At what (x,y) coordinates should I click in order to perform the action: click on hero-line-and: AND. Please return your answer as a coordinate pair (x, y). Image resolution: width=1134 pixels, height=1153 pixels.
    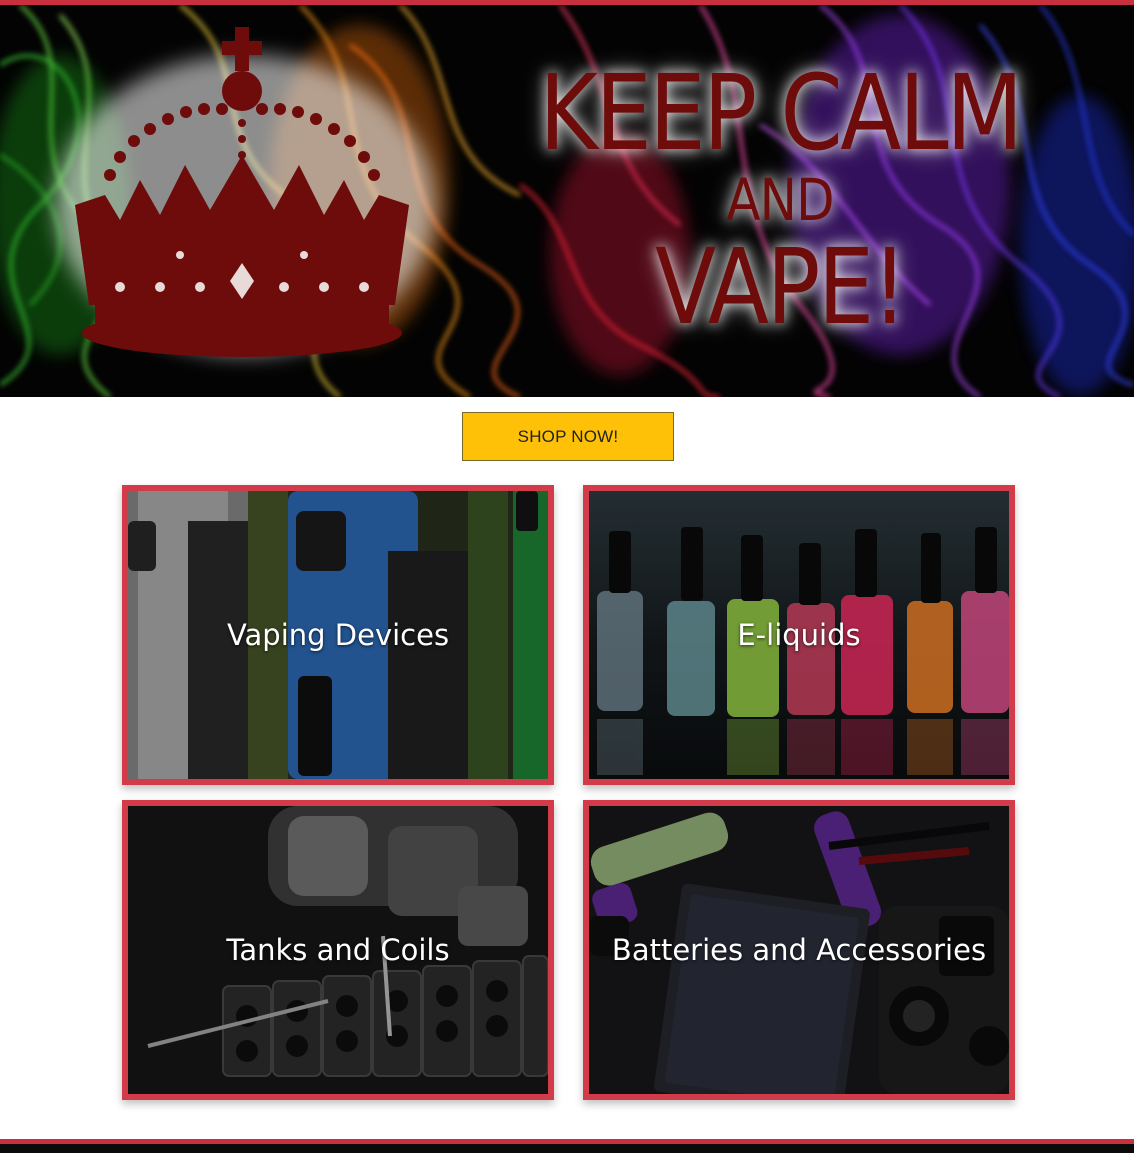
    Looking at the image, I should click on (780, 200).